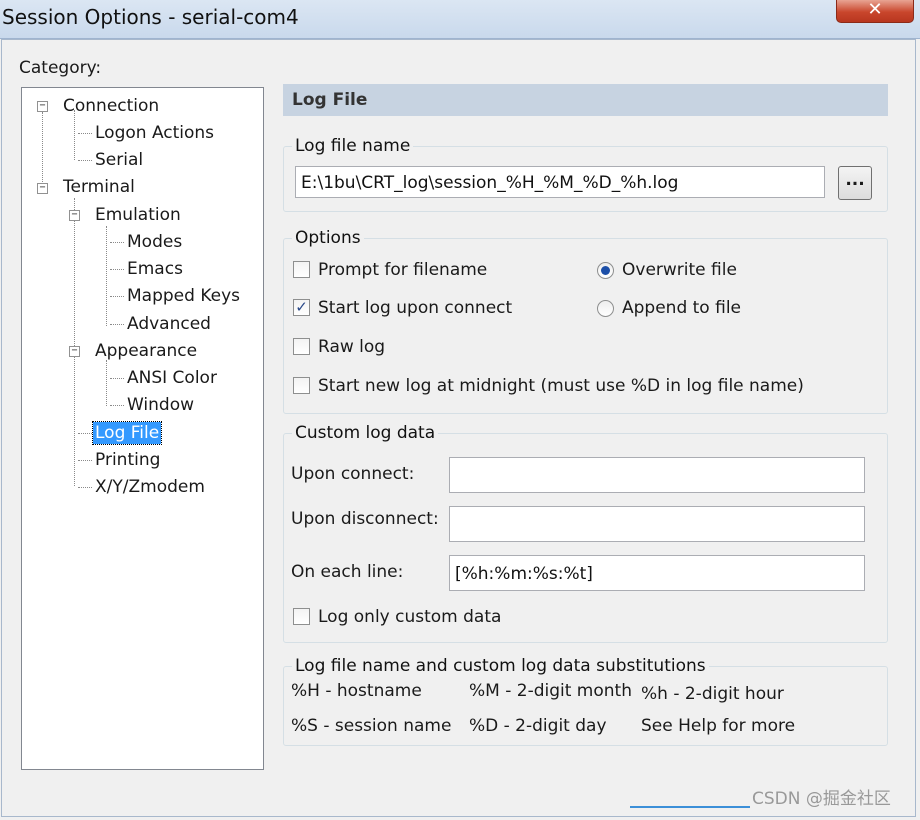 This screenshot has width=920, height=820. Describe the element at coordinates (415, 308) in the screenshot. I see `start-log-upon-connect-label: Start log upon connect` at that location.